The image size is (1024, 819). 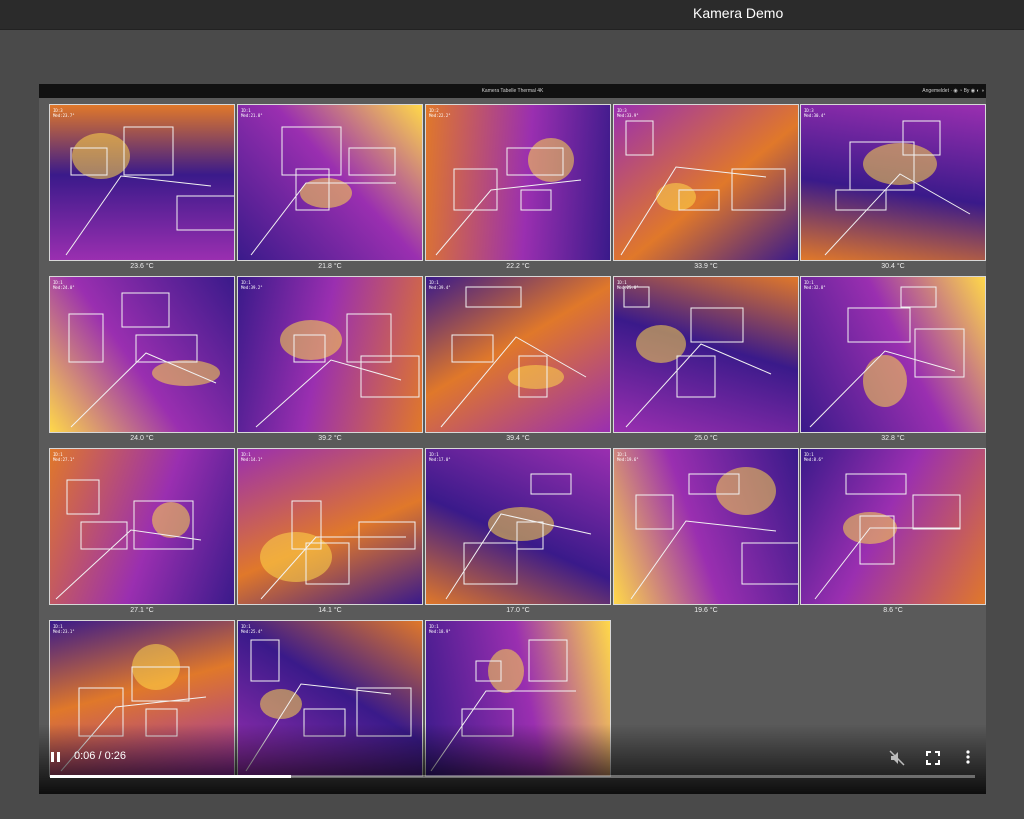 What do you see at coordinates (628, 285) in the screenshot?
I see `roi-tag: ID:1 Med:25.0°` at bounding box center [628, 285].